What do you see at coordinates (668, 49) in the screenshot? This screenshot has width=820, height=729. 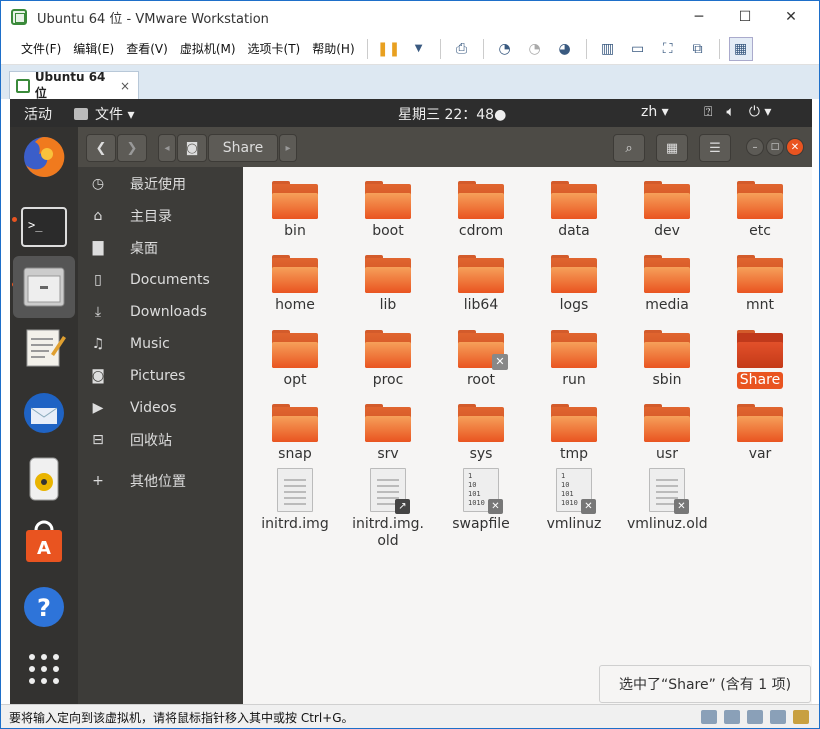 I see `fullscreen-icon: ⛶` at bounding box center [668, 49].